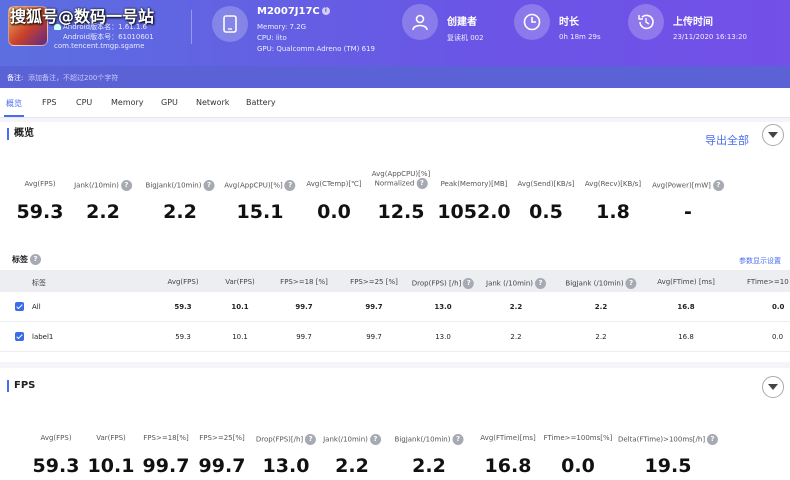  Describe the element at coordinates (613, 184) in the screenshot. I see `stat-label: Avg(Recv)[KB/s]` at that location.